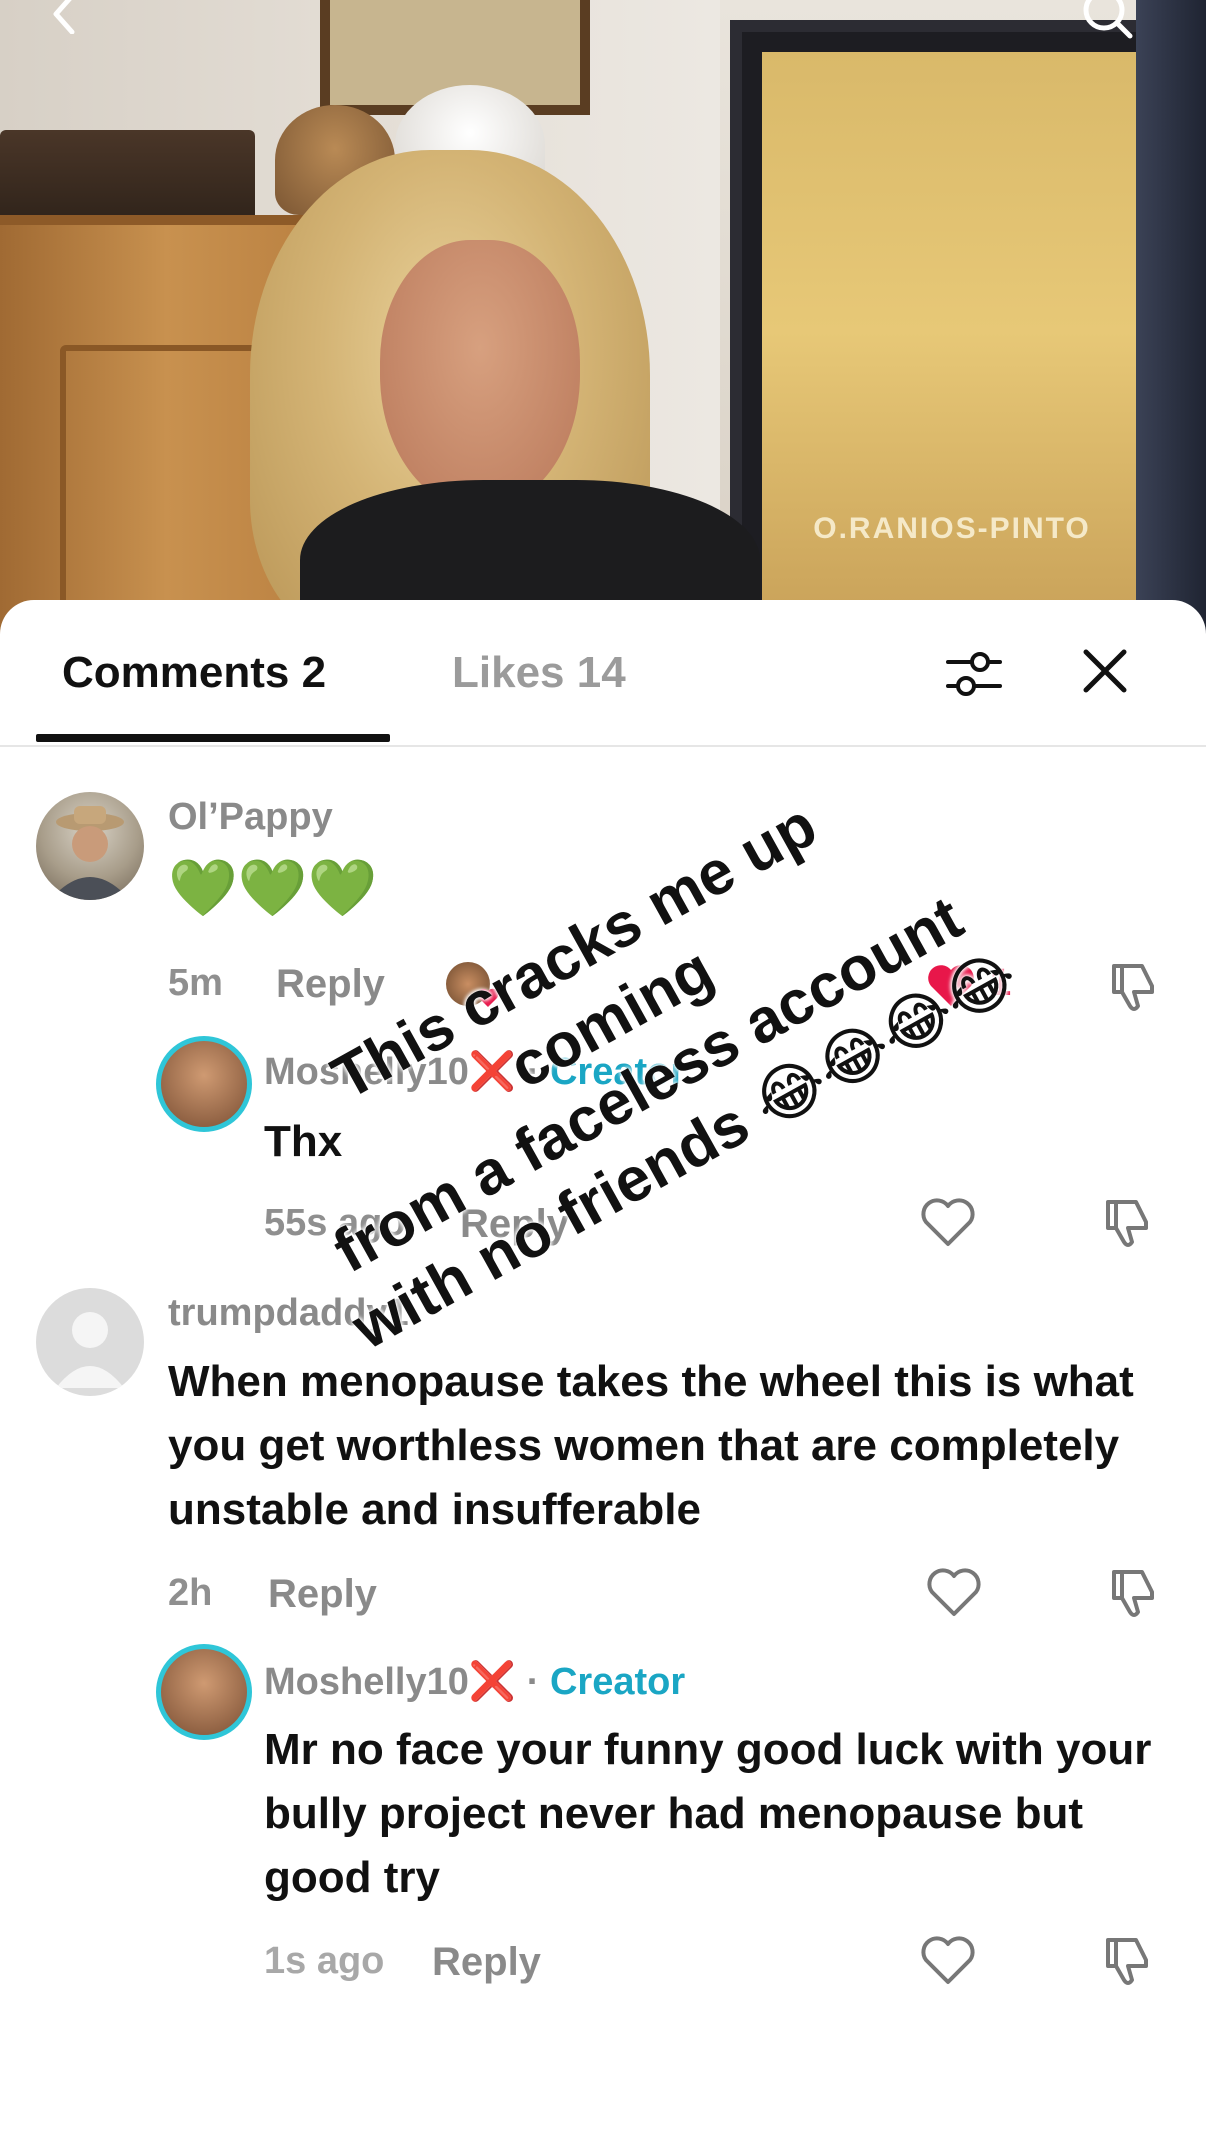 The image size is (1206, 2144). What do you see at coordinates (273, 887) in the screenshot?
I see `comment-text: 💚💚💚` at bounding box center [273, 887].